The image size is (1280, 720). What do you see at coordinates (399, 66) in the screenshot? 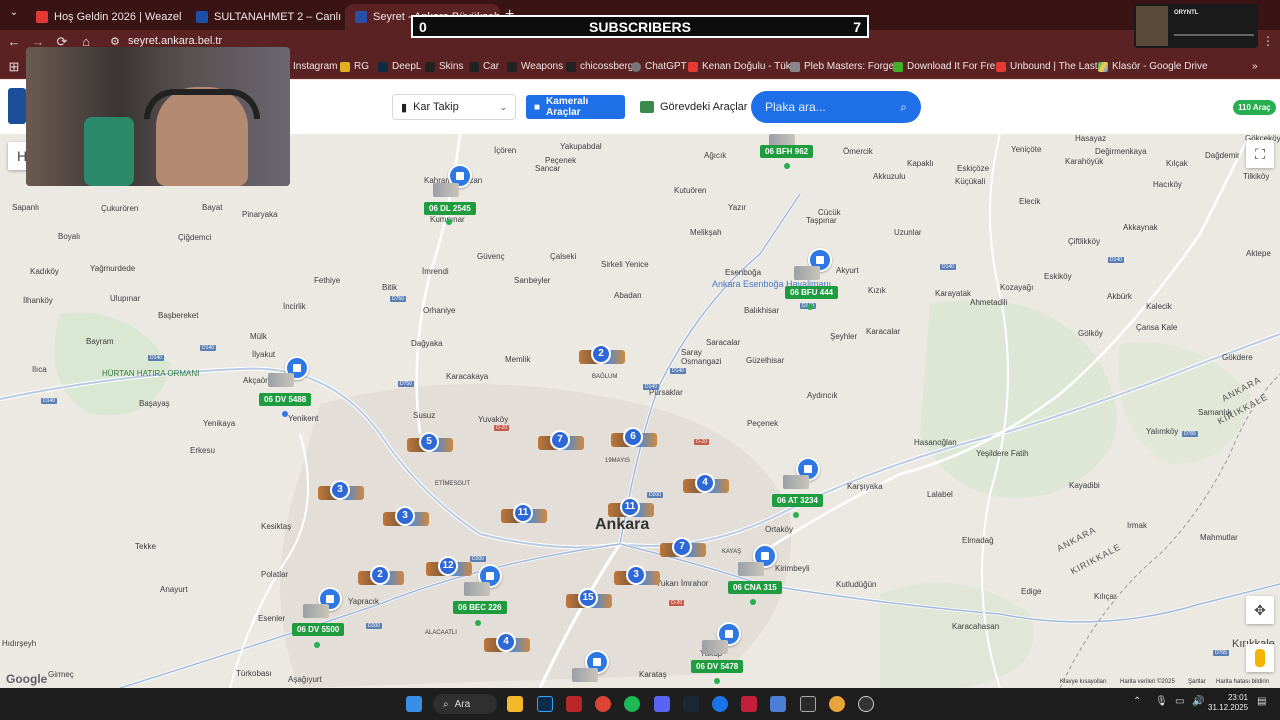
I see `bookmark-deepl: DeepL` at bounding box center [399, 66].